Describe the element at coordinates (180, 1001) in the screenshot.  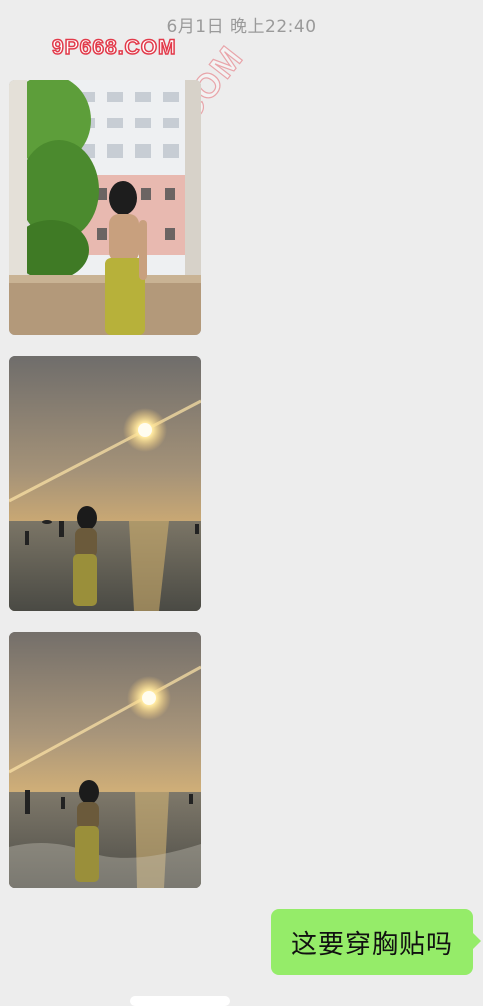
I see `next-bubble-stub` at that location.